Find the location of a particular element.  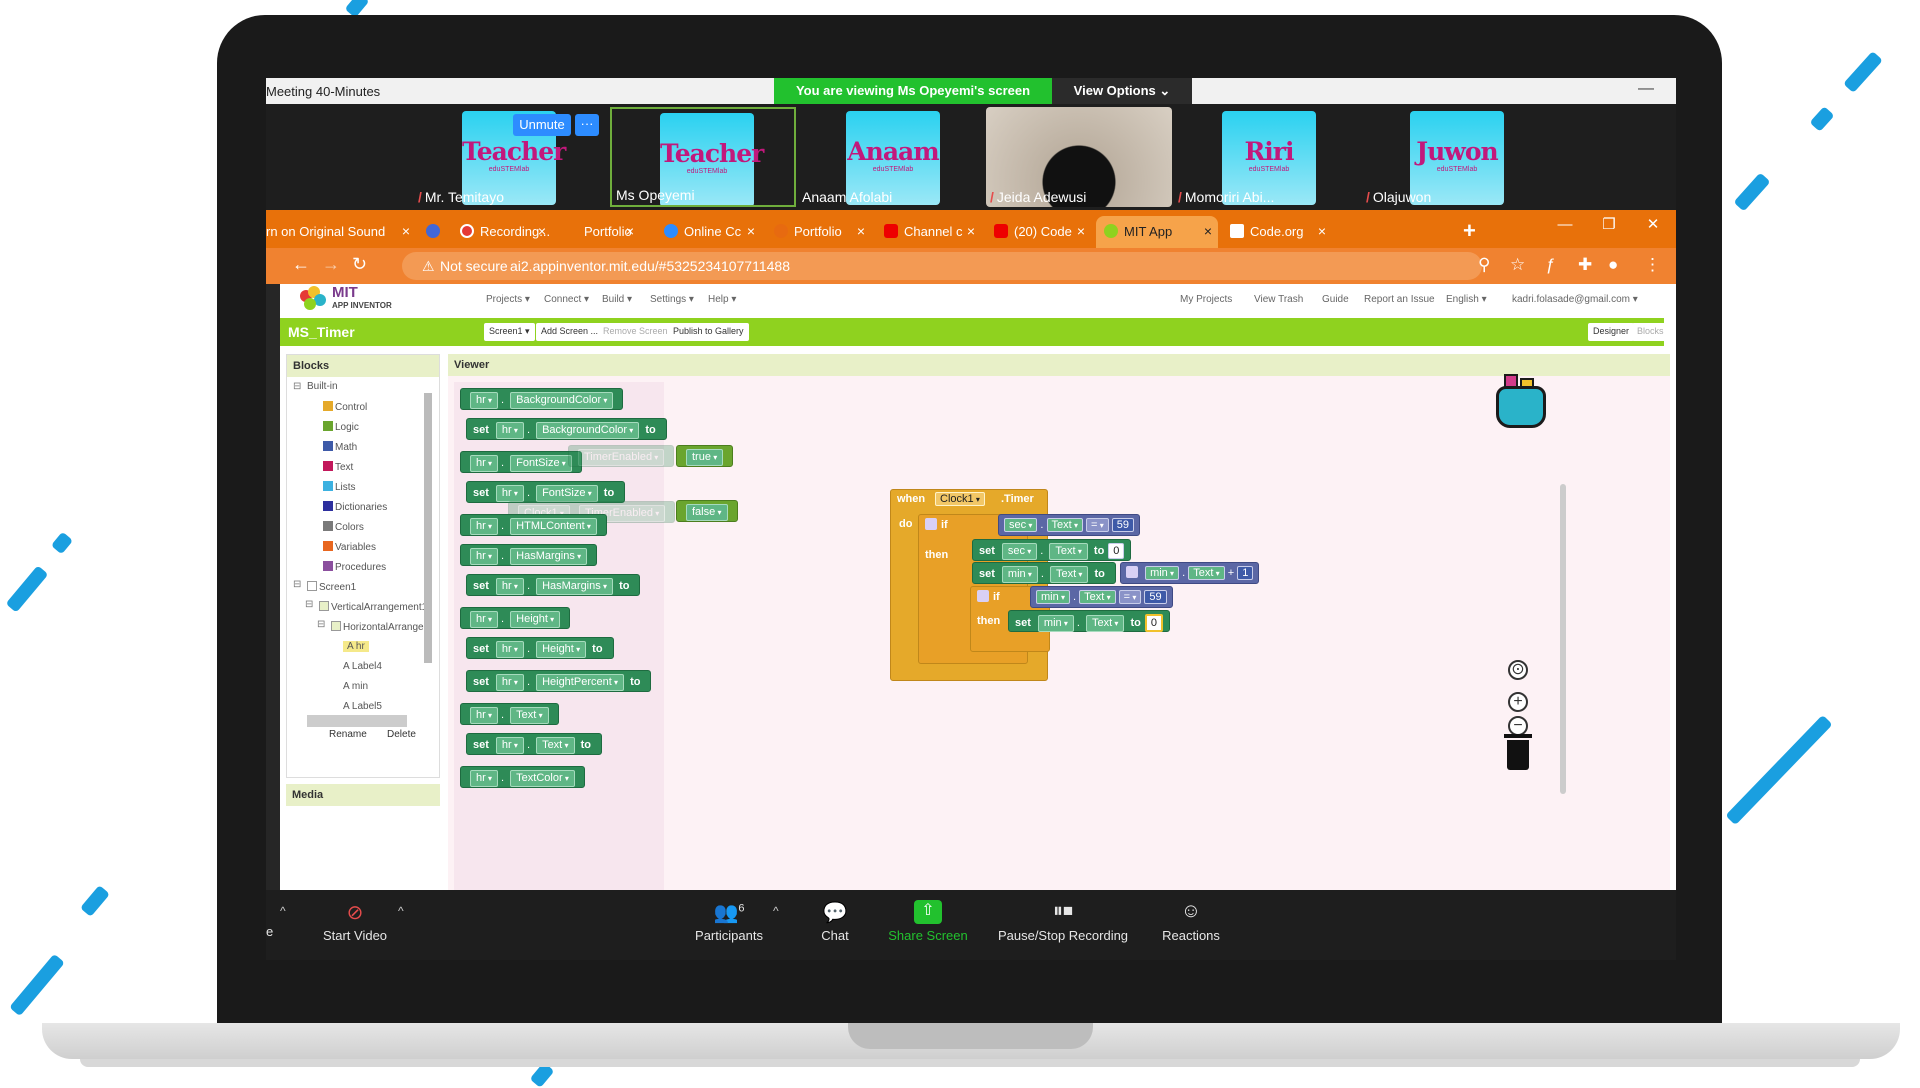

property-dropdown: TextColor is located at coordinates (542, 778).